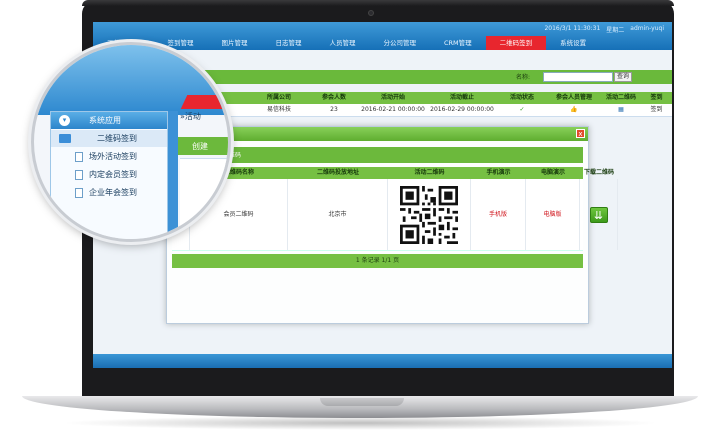  I want to click on magnifier-lens: ▾ 系统应用 二维码签到 场外活动签到 内定会员签到 企业年会签到 »活动 创建, so click(131, 142).